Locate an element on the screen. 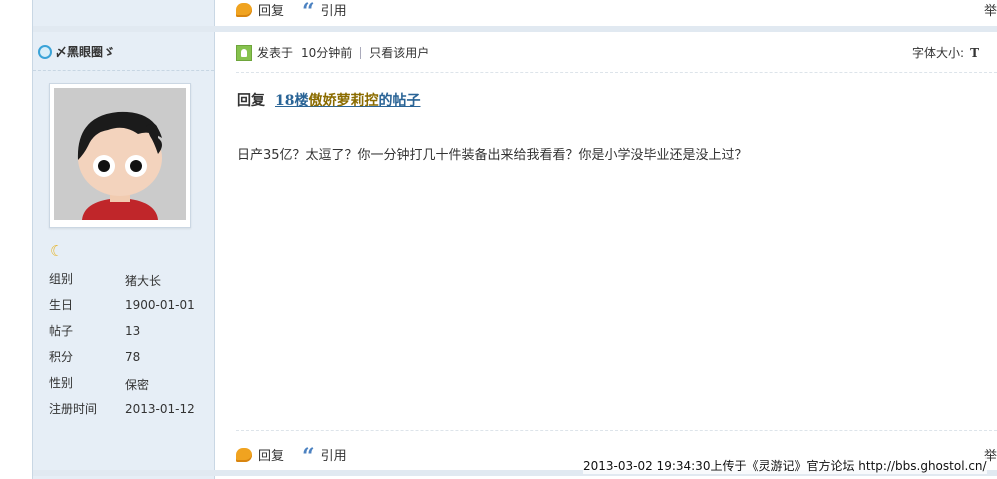  profile-value: 2013-01-12 is located at coordinates (160, 409).